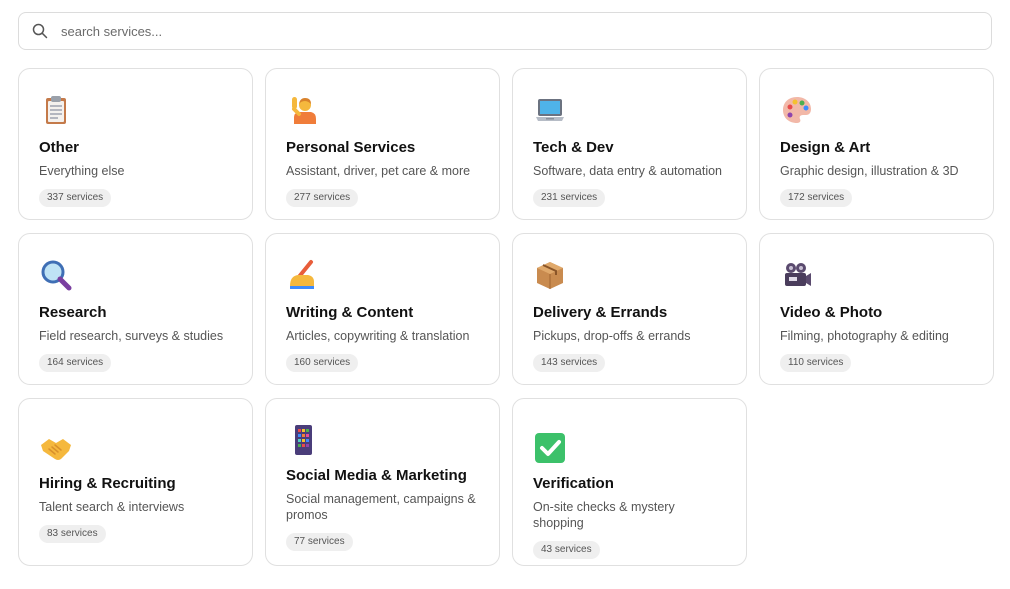  I want to click on category-card-other: Other Everything else 337 services, so click(135, 144).